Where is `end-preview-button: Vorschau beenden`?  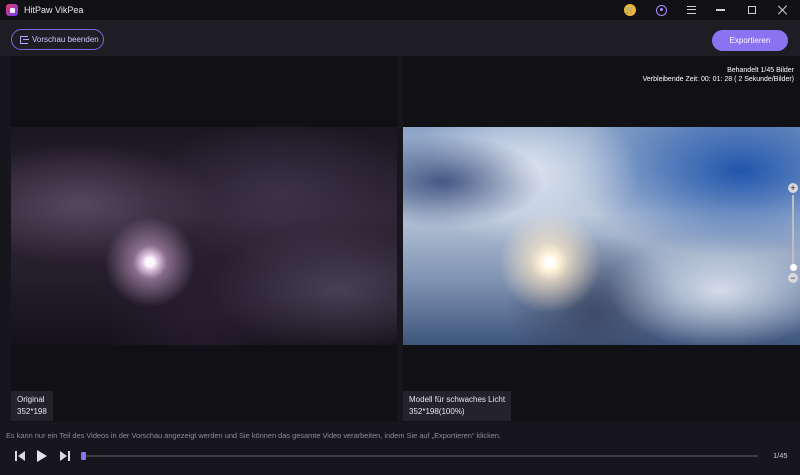
end-preview-button: Vorschau beenden is located at coordinates (57, 39).